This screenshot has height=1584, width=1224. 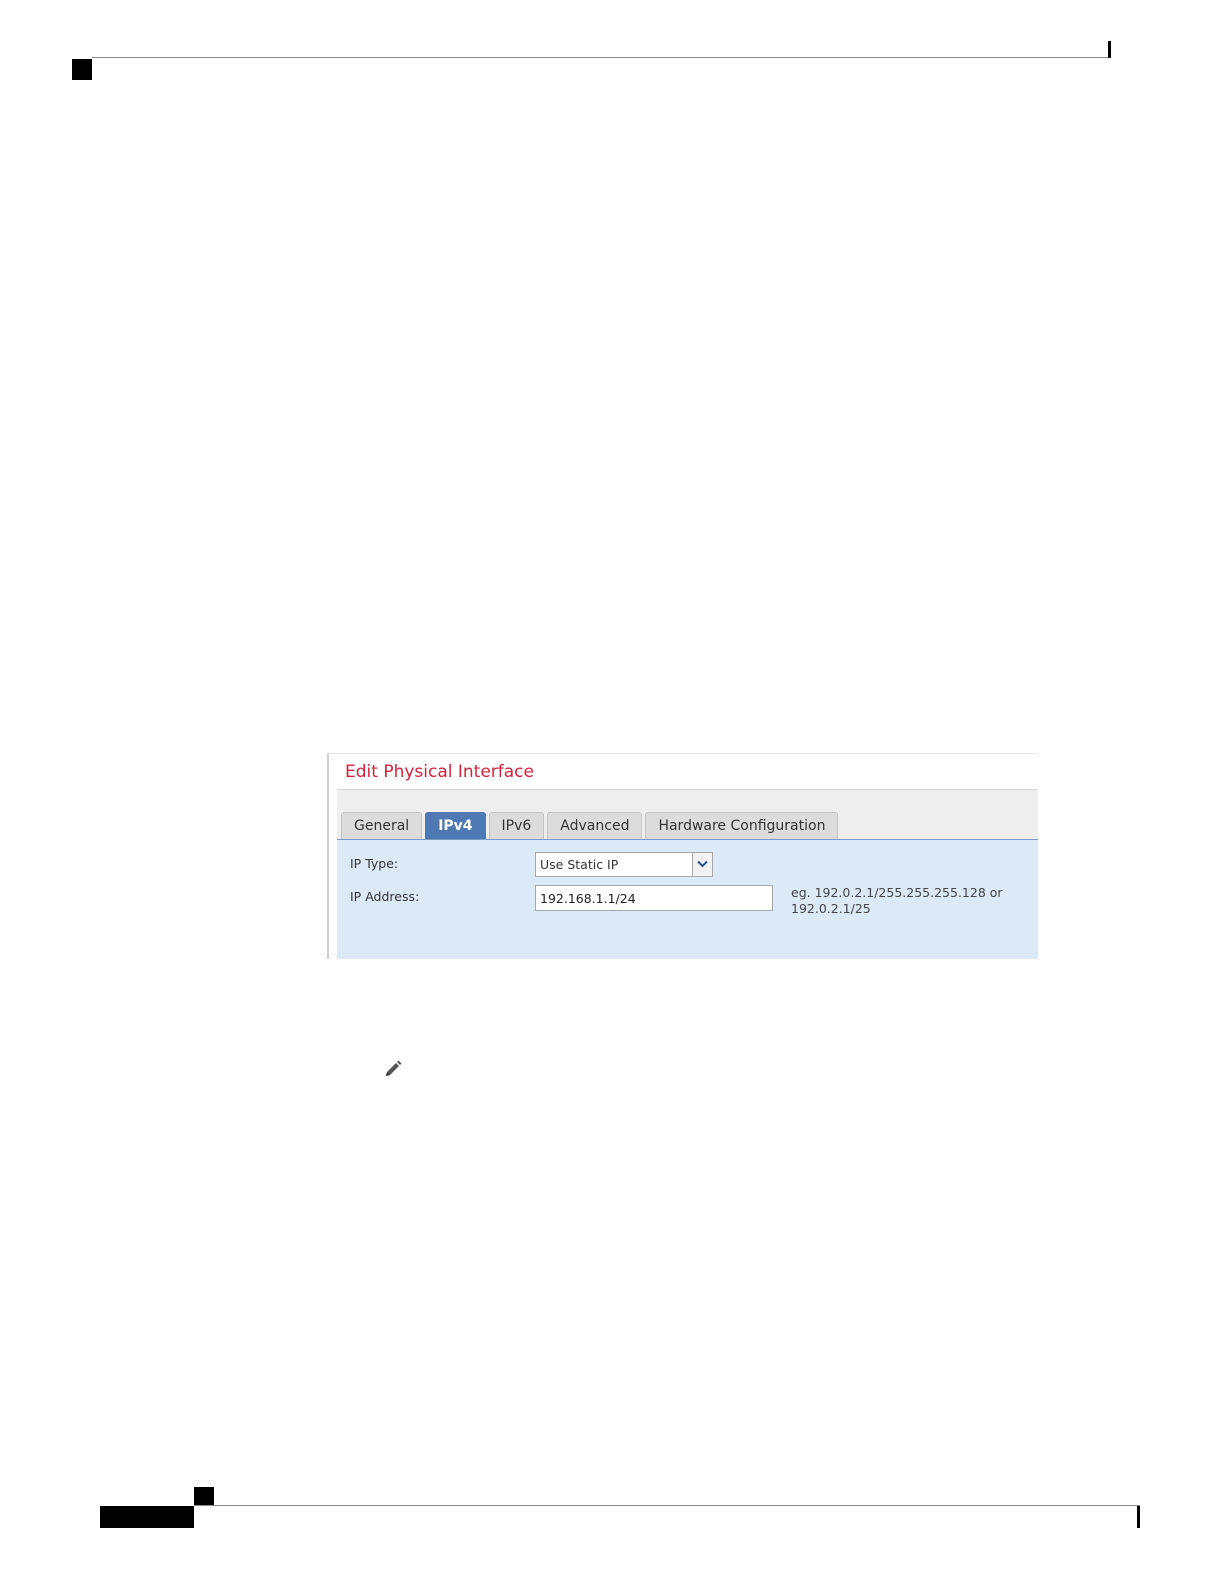 I want to click on footer-tick, so click(x=1138, y=1517).